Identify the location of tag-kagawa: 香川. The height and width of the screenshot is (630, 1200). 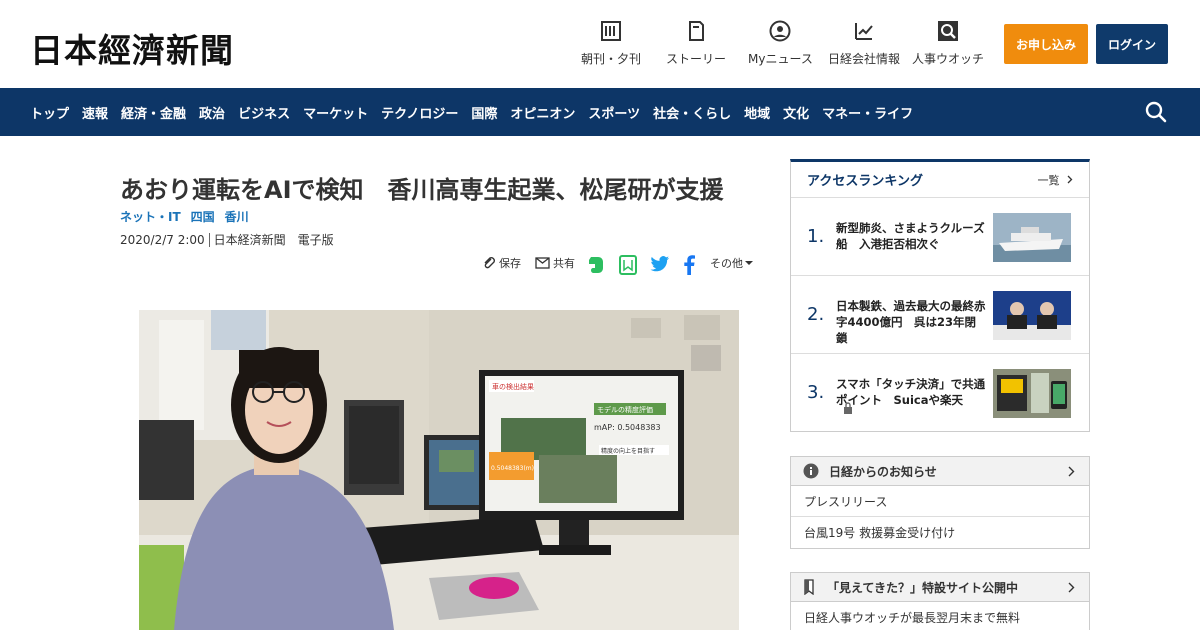
(237, 216).